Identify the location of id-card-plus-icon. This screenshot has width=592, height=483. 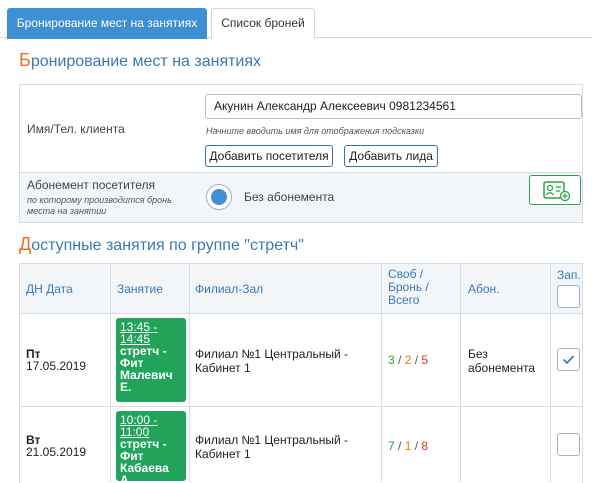
(555, 190).